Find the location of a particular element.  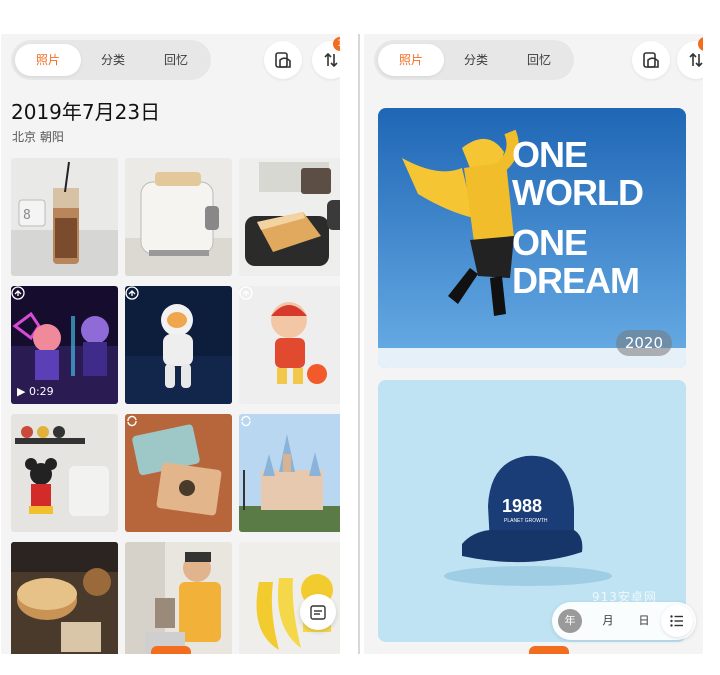

list-icon is located at coordinates (676, 621).